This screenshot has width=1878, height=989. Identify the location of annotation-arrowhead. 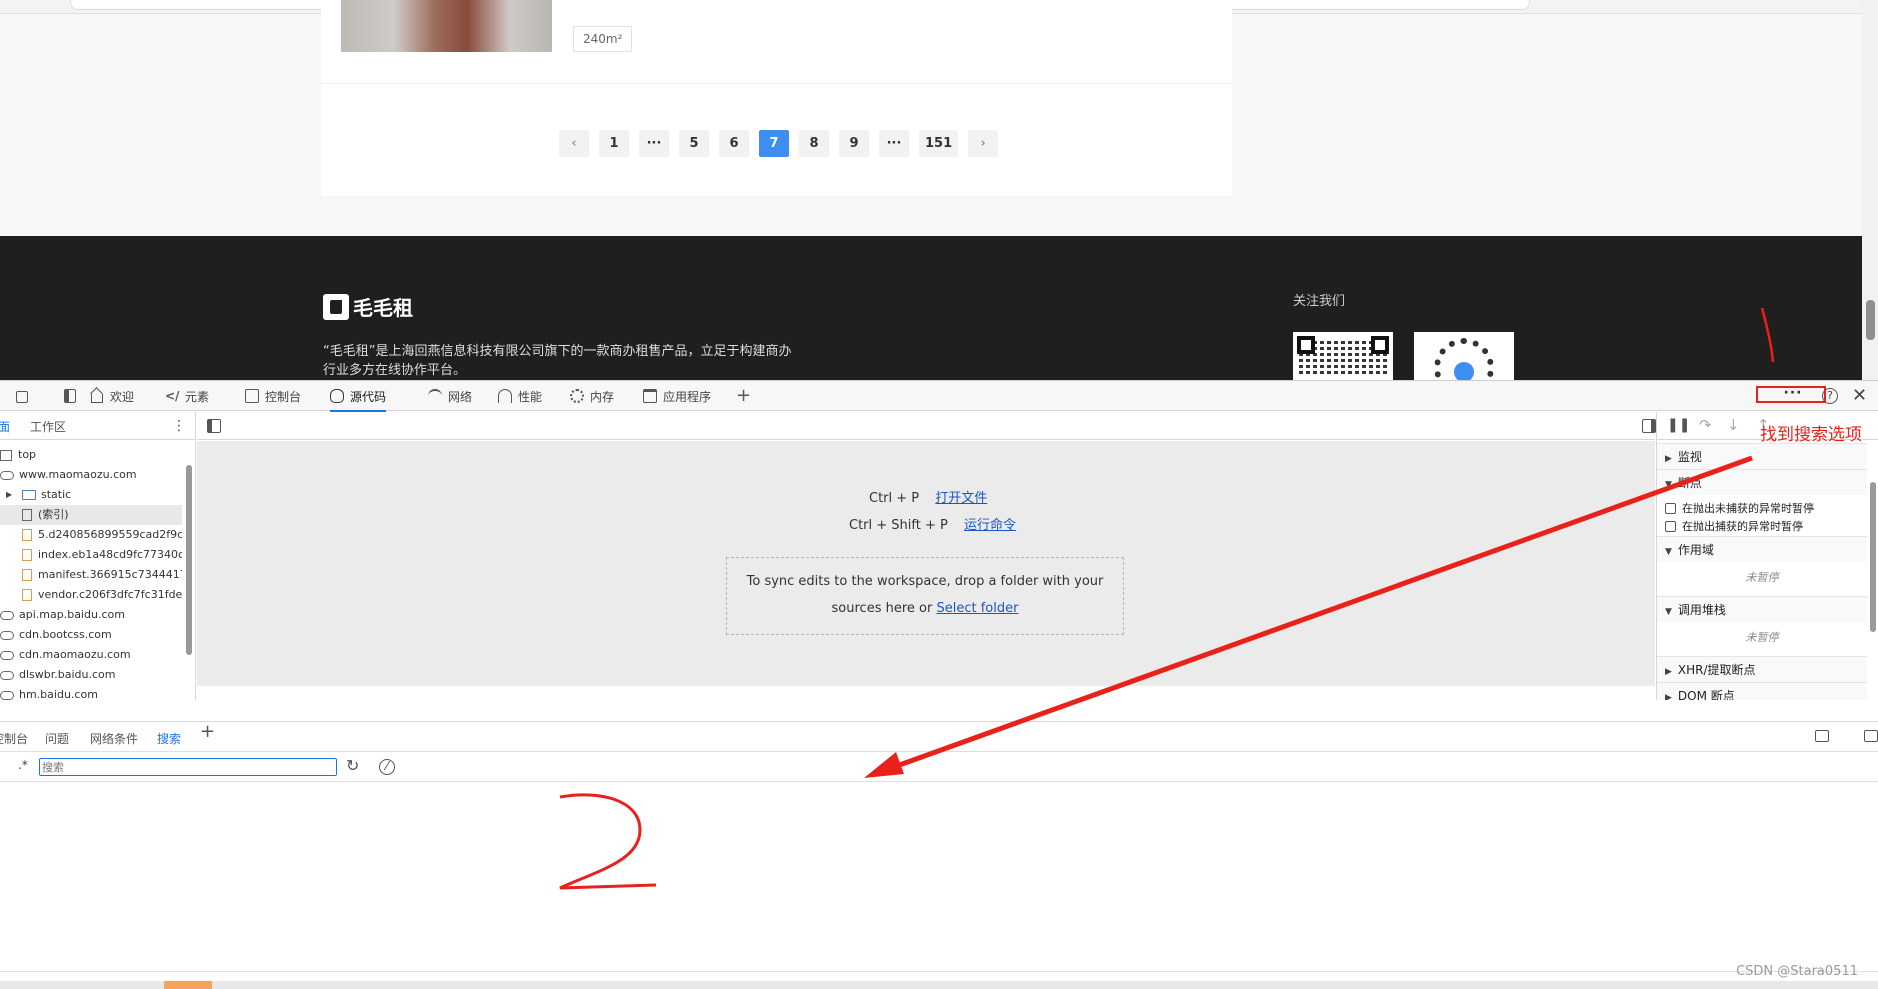
(884, 765).